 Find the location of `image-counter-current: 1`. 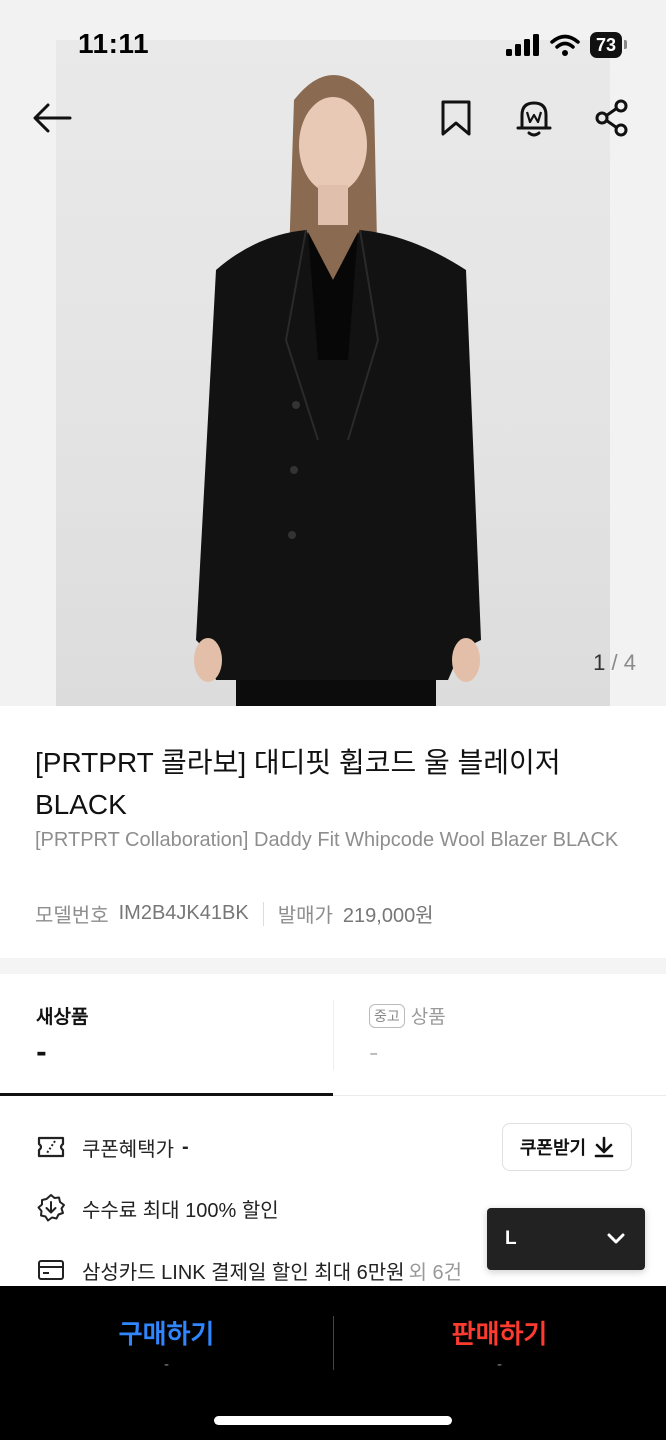

image-counter-current: 1 is located at coordinates (599, 662).